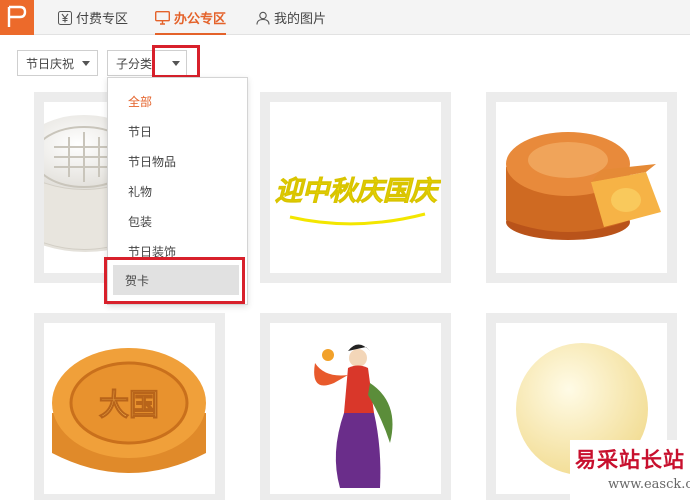  I want to click on mid-autumn-calligraphy-image: 迎中秋庆国庆, so click(355, 187).